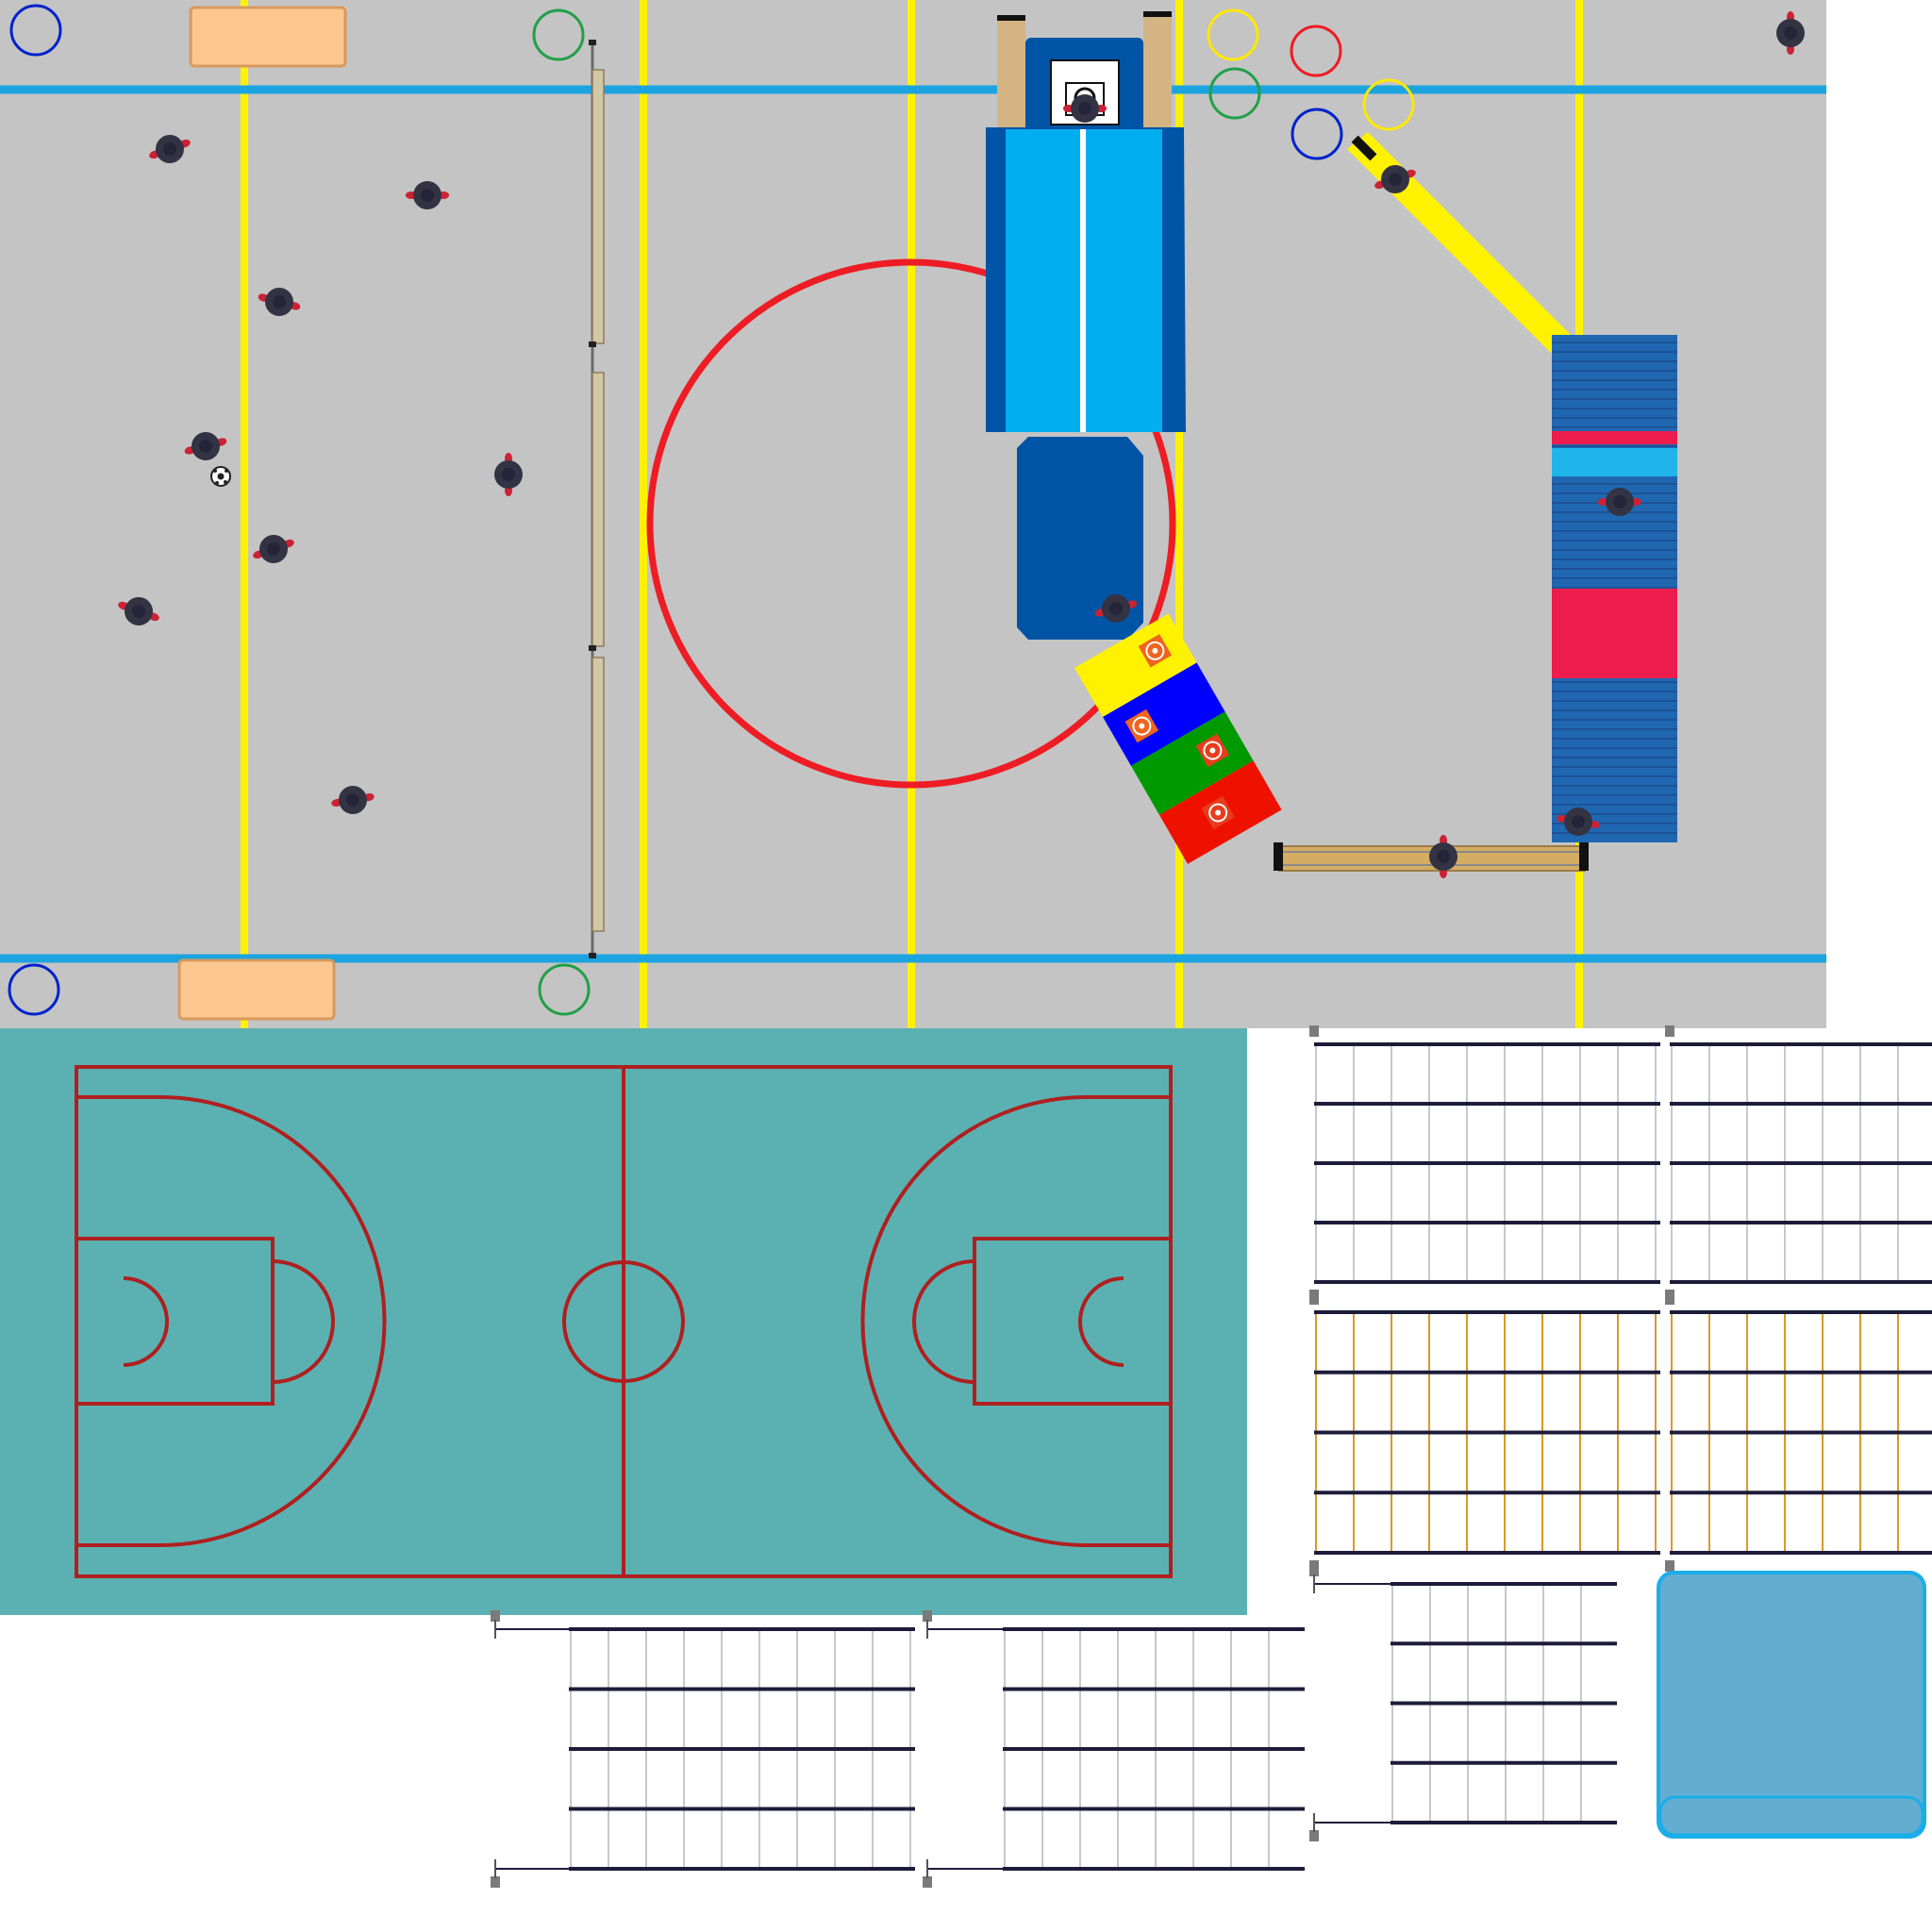  What do you see at coordinates (1086, 279) in the screenshot?
I see `gym-mat-large` at bounding box center [1086, 279].